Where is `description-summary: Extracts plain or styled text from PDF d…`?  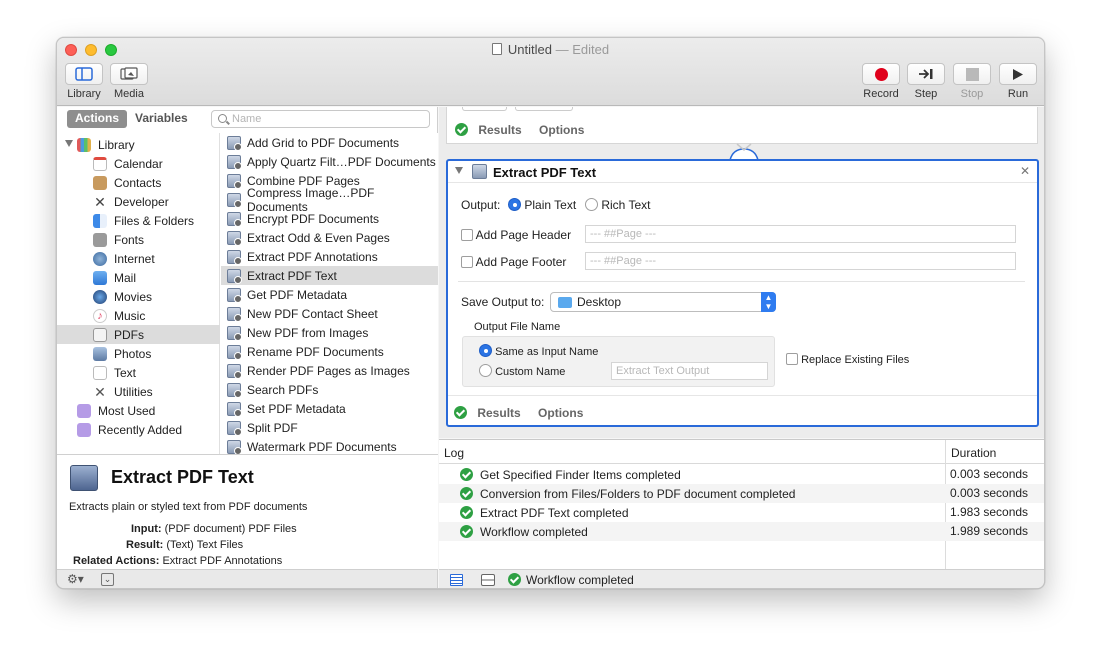 description-summary: Extracts plain or styled text from PDF d… is located at coordinates (188, 507).